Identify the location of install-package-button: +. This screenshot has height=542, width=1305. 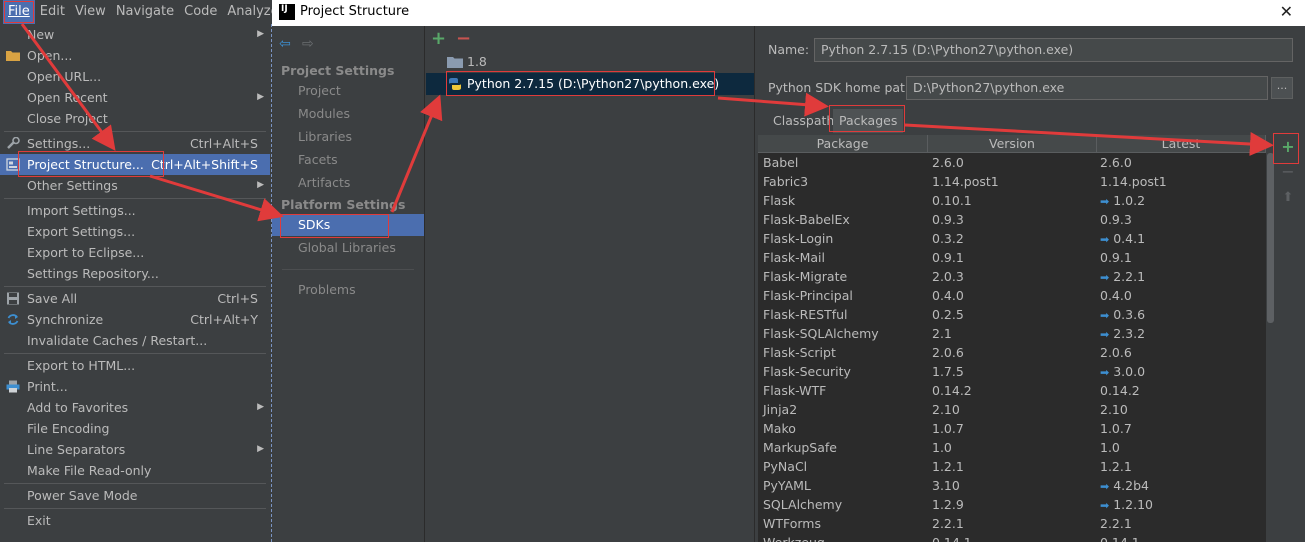
(1288, 147).